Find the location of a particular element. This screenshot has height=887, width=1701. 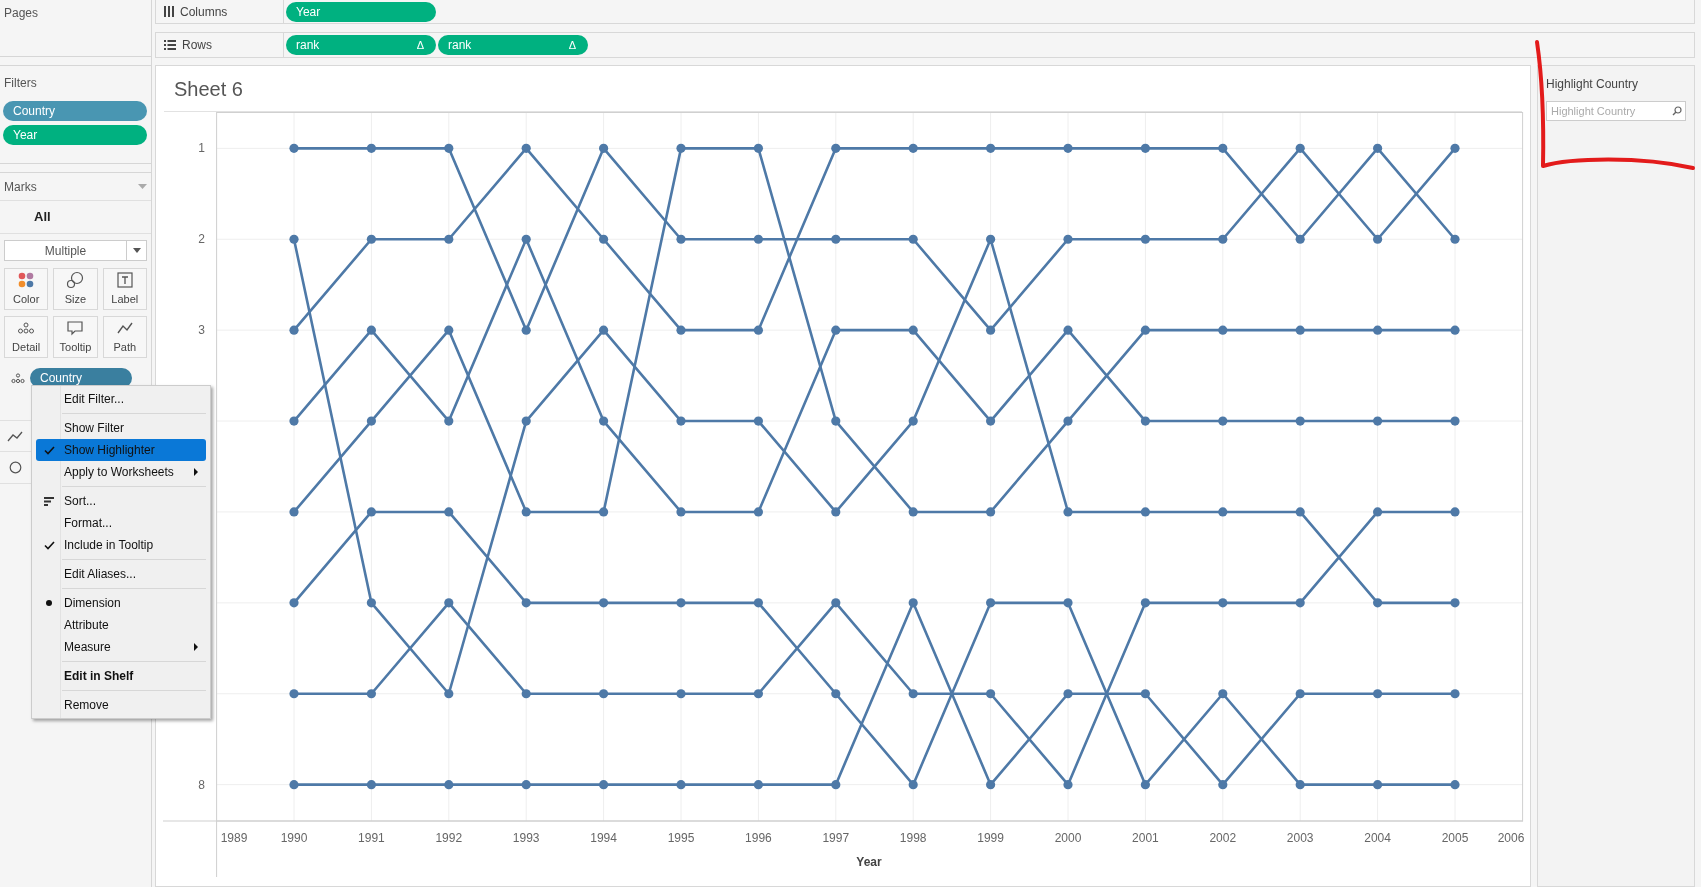

x-tick-label: 1998 is located at coordinates (913, 838).